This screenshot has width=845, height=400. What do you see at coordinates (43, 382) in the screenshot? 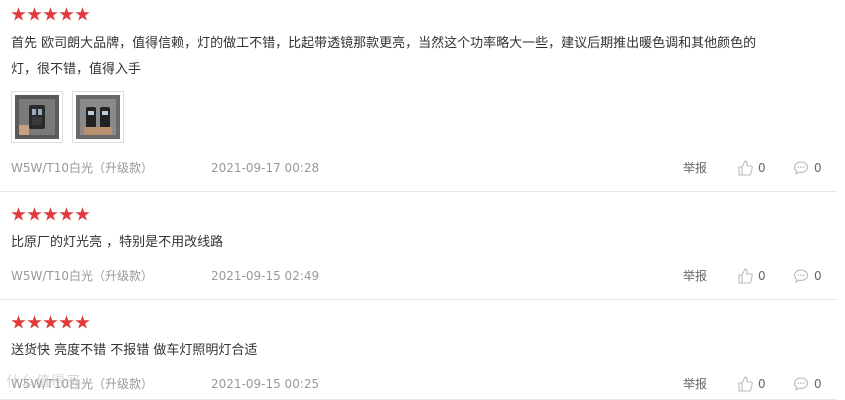
I see `watermark: 什么值得买` at bounding box center [43, 382].